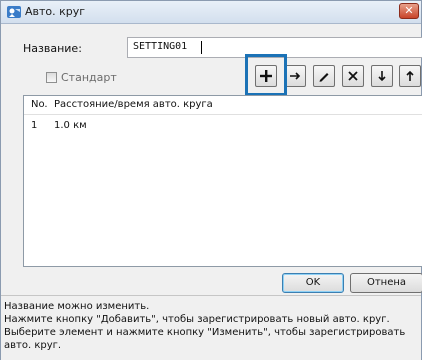 The height and width of the screenshot is (360, 422). Describe the element at coordinates (133, 104) in the screenshot. I see `column-header-distance: Расстояние/время авто. круга` at that location.